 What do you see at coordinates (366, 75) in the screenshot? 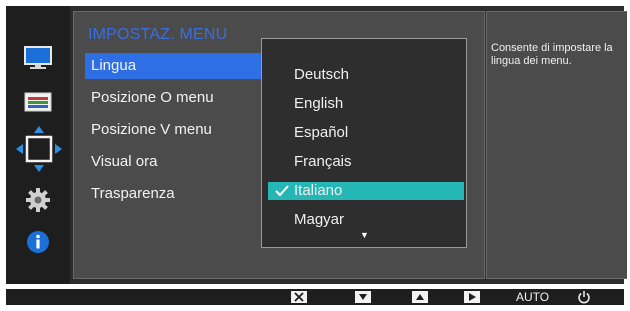
I see `language-option-deutsch: Deutsch` at bounding box center [366, 75].